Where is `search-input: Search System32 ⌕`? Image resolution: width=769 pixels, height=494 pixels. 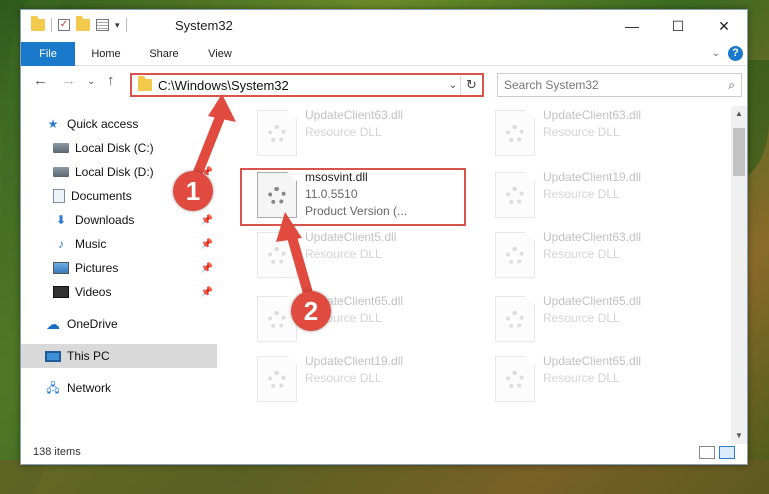
search-input: Search System32 ⌕ is located at coordinates (619, 85).